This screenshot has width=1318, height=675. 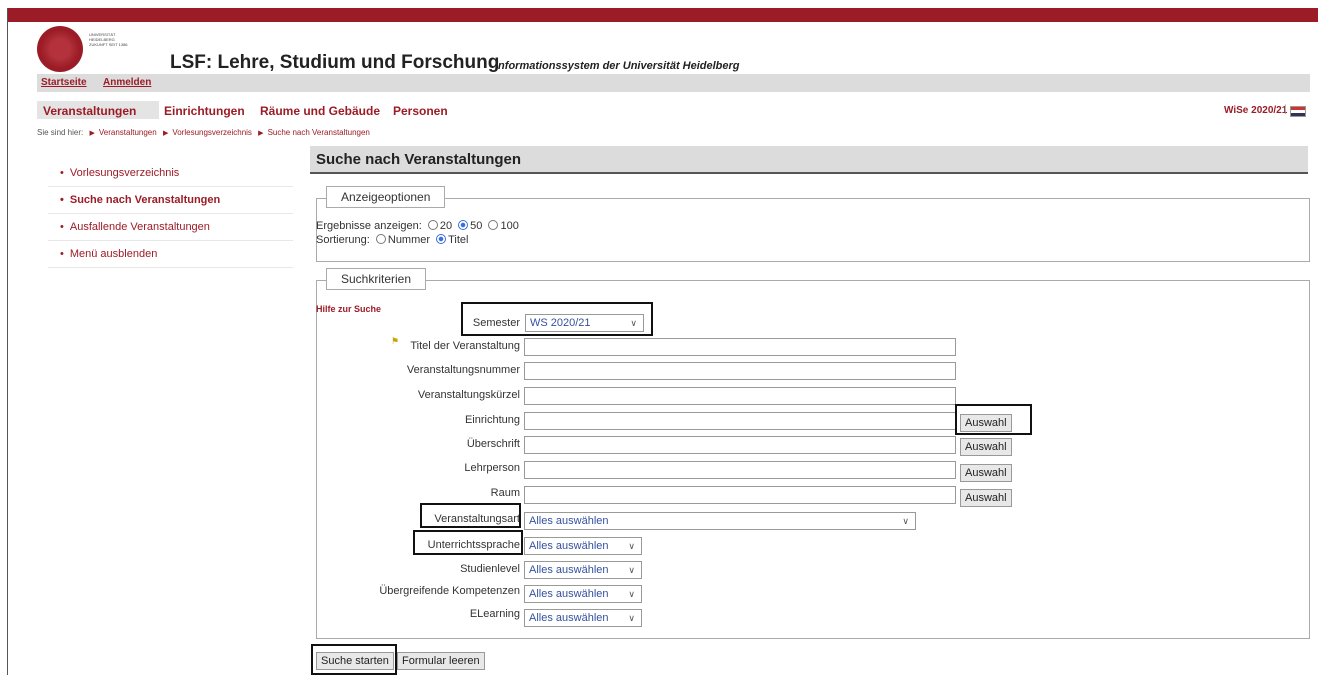 I want to click on page-title: Suche nach Veranstaltungen, so click(x=419, y=159).